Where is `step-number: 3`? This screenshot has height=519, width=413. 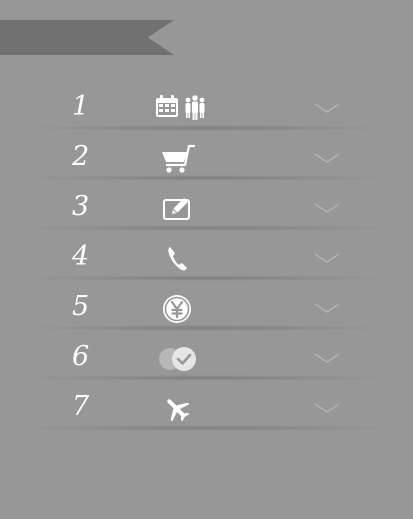
step-number: 3 is located at coordinates (81, 206).